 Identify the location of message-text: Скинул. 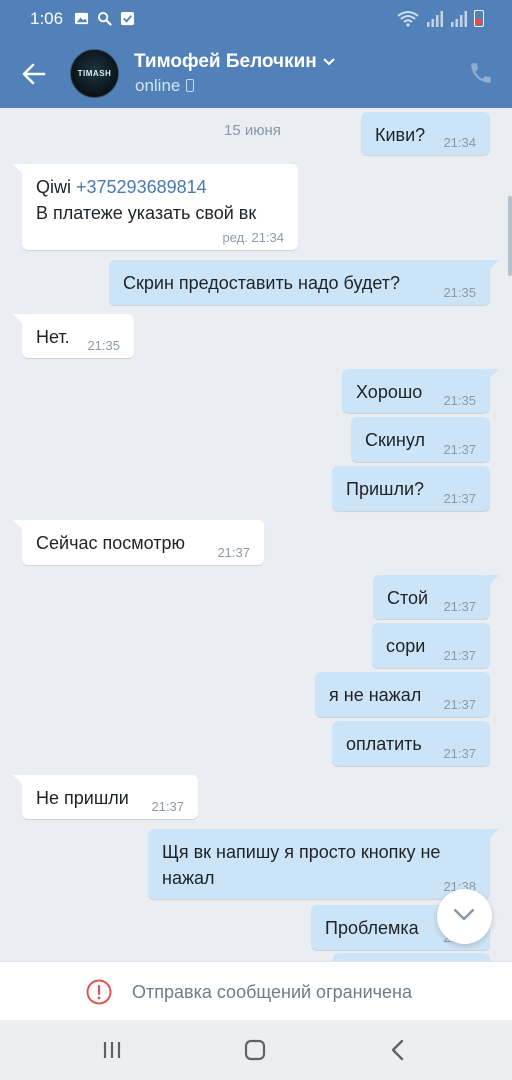
(395, 440).